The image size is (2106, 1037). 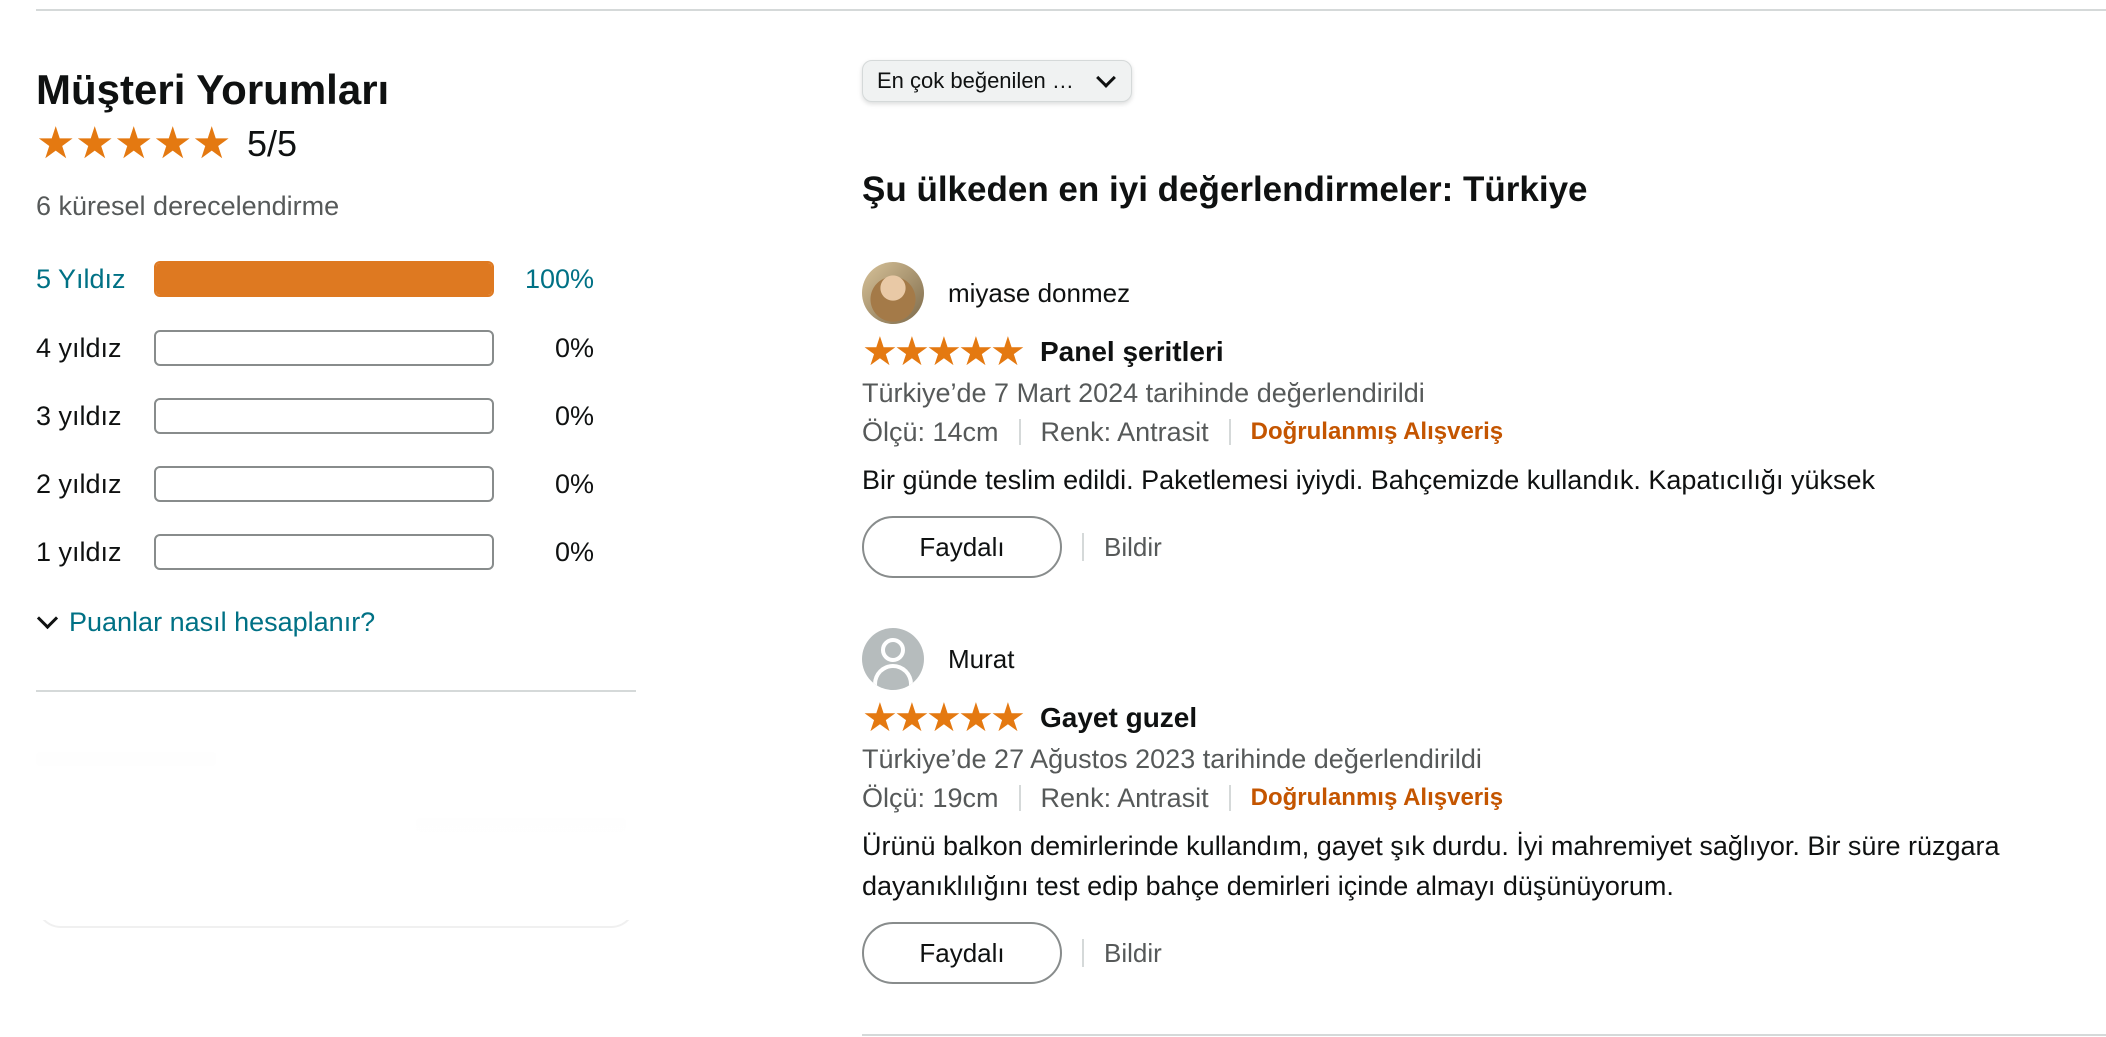 I want to click on default-user-icon, so click(x=893, y=659).